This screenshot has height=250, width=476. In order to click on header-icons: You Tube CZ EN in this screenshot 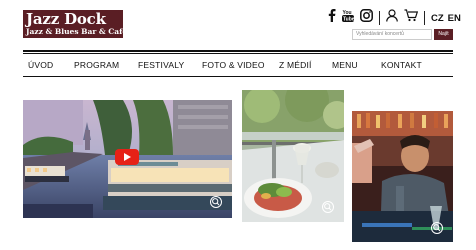, I will do `click(396, 18)`.